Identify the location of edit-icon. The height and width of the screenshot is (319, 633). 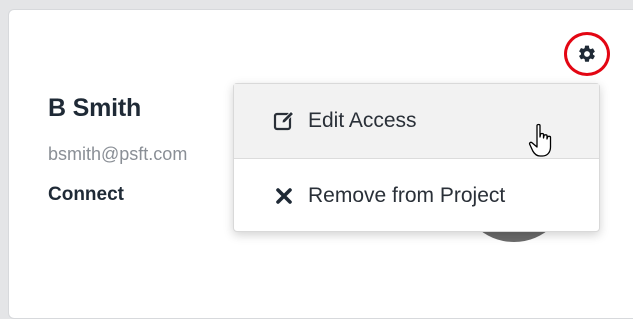
(284, 121).